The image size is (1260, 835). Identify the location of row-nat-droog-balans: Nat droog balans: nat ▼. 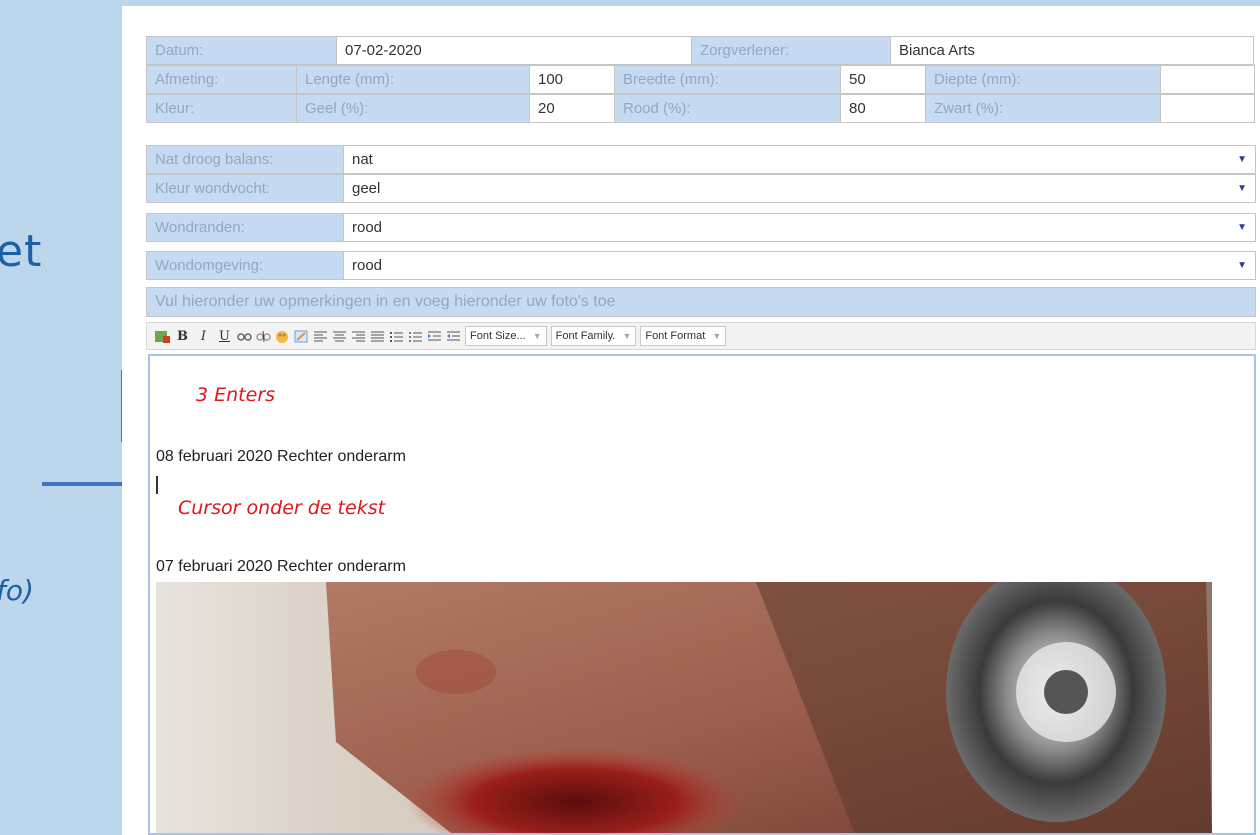
(701, 159).